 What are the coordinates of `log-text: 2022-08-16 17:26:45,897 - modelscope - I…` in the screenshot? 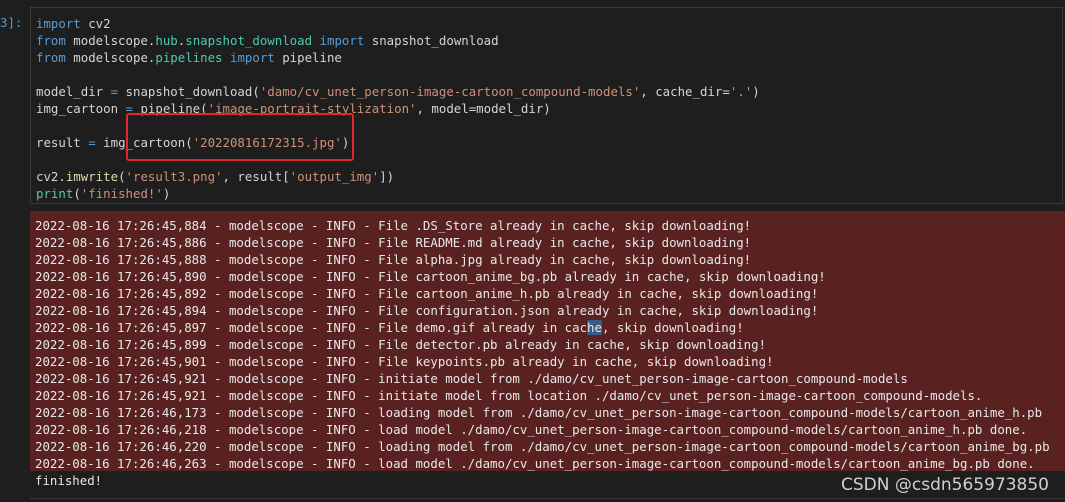 It's located at (311, 327).